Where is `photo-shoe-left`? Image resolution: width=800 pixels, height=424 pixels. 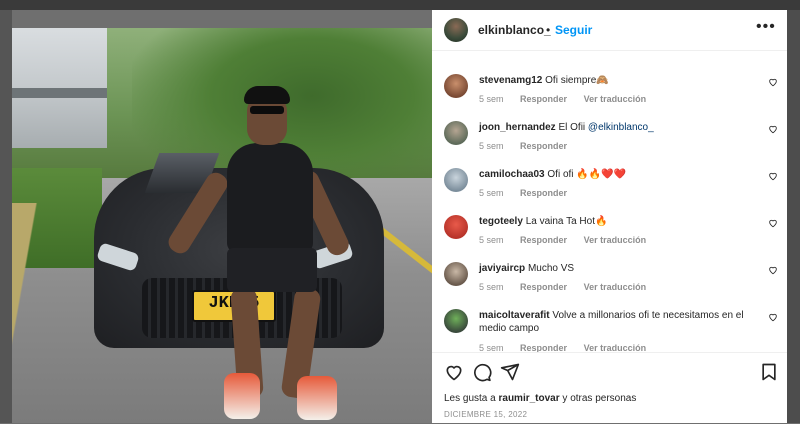
photo-shoe-left is located at coordinates (242, 396).